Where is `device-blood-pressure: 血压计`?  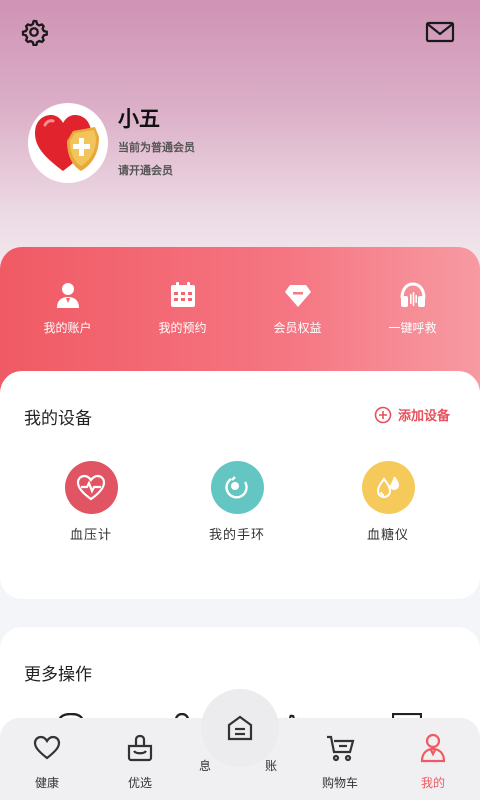 device-blood-pressure: 血压计 is located at coordinates (91, 502).